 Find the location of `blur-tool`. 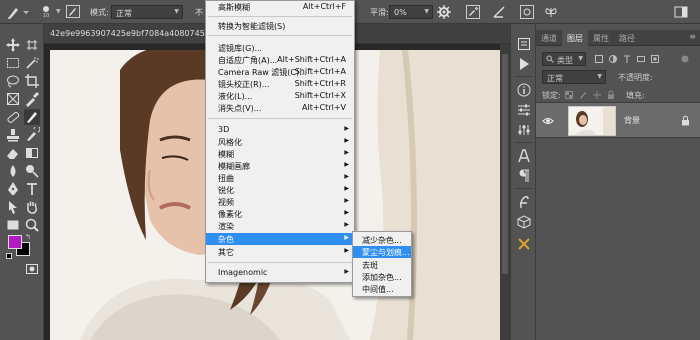

blur-tool is located at coordinates (13, 171).